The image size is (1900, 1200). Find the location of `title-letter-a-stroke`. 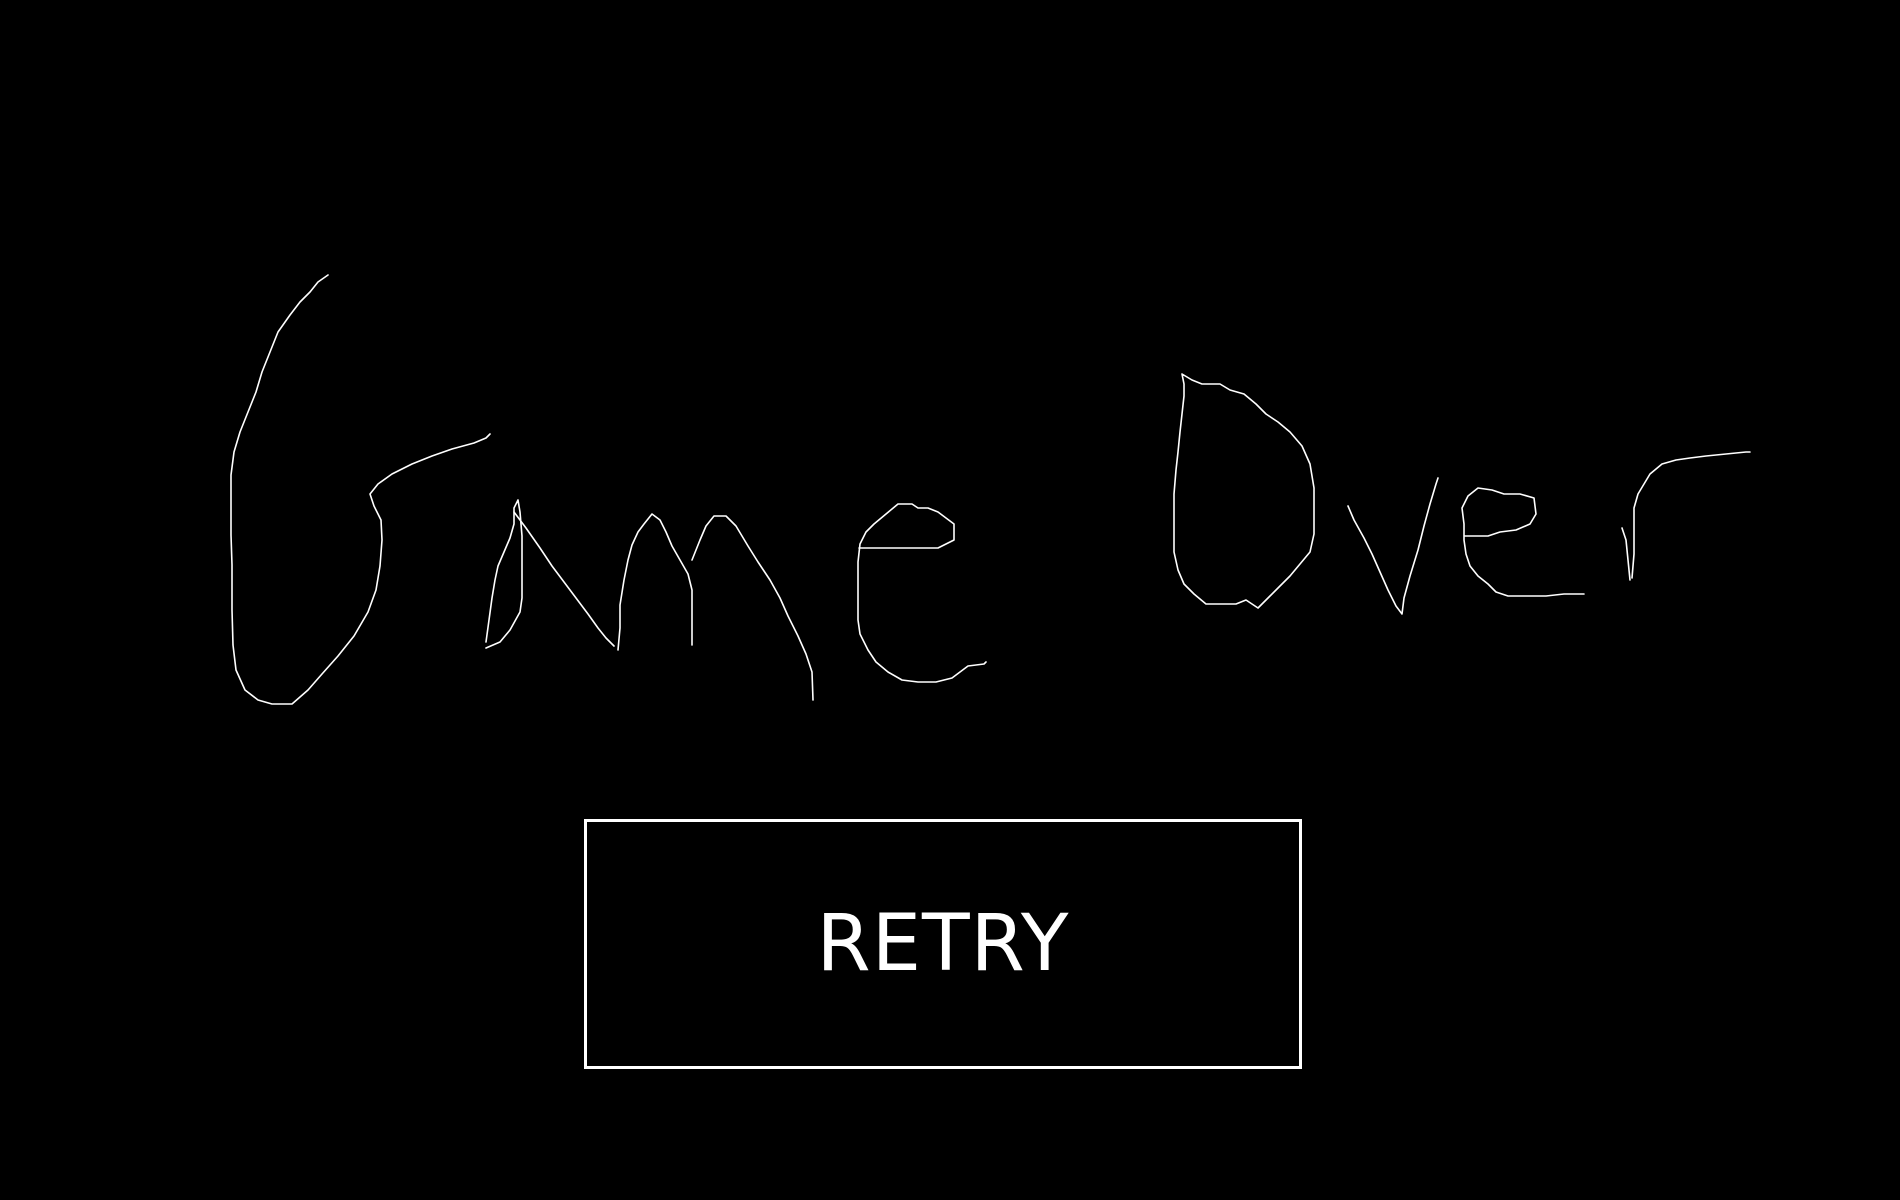

title-letter-a-stroke is located at coordinates (564, 579).